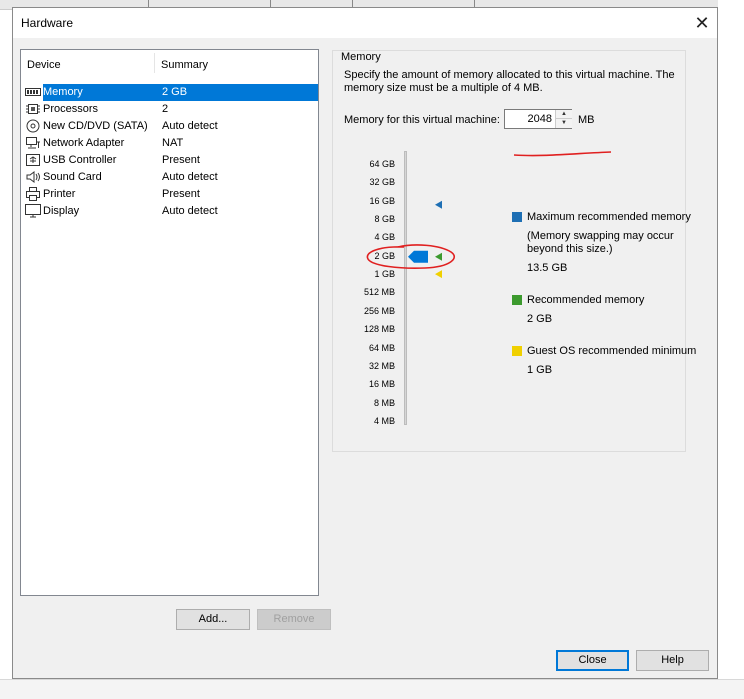 The image size is (744, 699). I want to click on device-row-printer: Printer Present, so click(170, 194).